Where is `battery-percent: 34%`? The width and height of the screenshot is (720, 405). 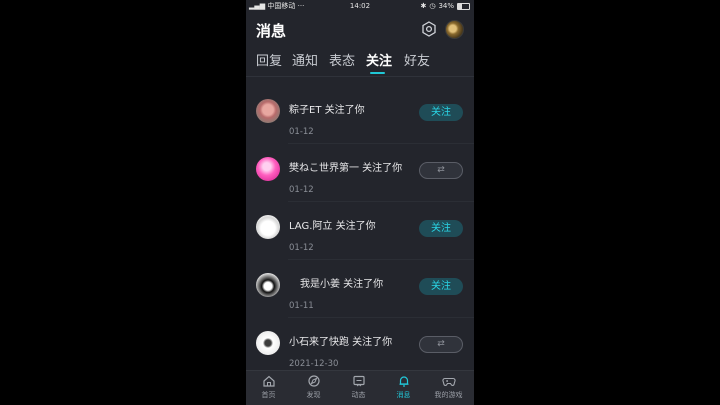 battery-percent: 34% is located at coordinates (446, 6).